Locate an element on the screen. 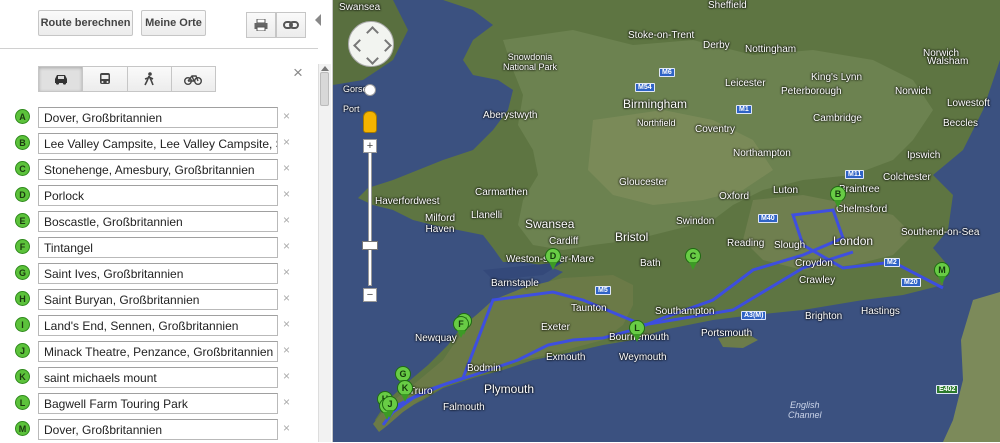  waypoint-input: Tintangel is located at coordinates (158, 247).